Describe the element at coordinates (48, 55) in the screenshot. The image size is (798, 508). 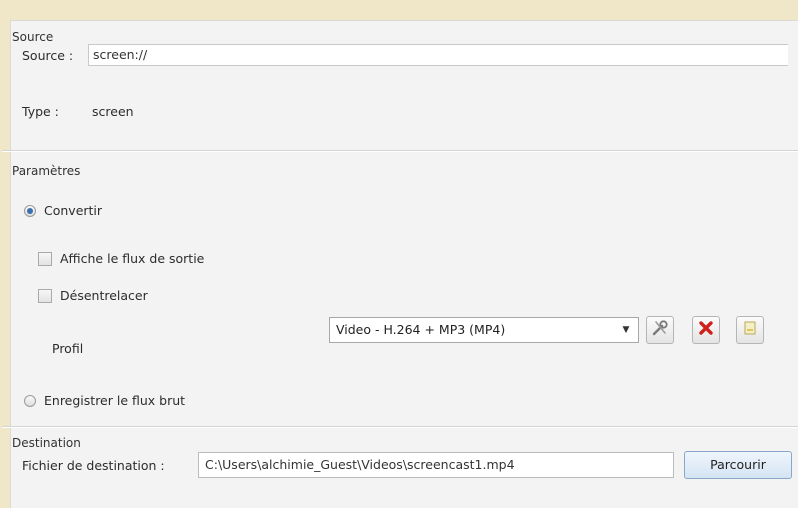
I see `source-label: Source :` at that location.